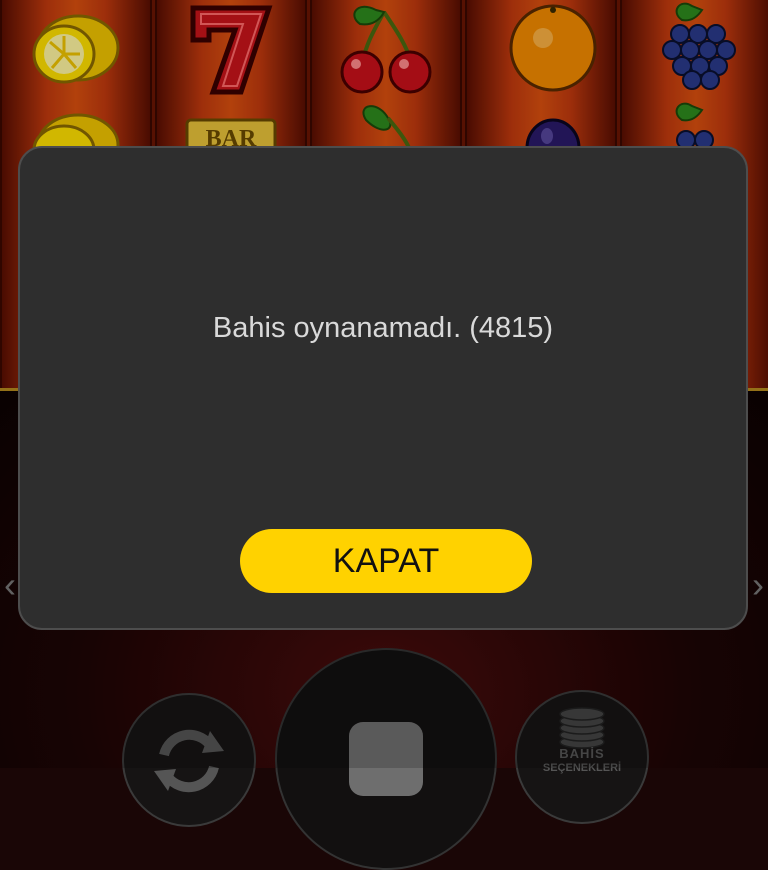 The width and height of the screenshot is (768, 870). What do you see at coordinates (386, 561) in the screenshot?
I see `close-button: KAPAT` at bounding box center [386, 561].